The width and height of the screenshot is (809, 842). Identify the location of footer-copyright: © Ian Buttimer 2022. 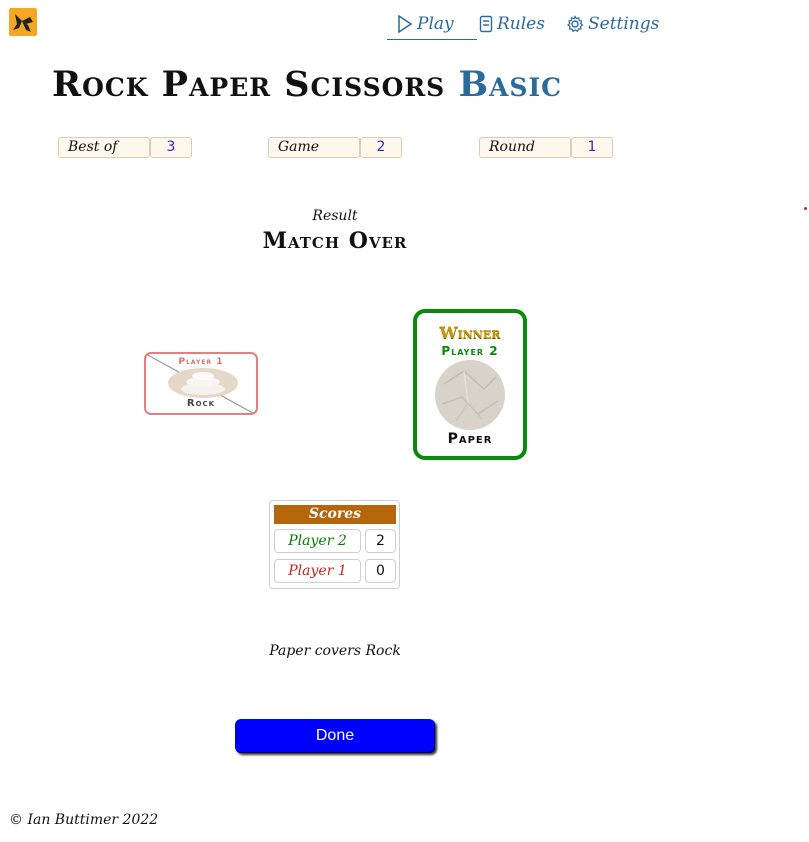
(84, 820).